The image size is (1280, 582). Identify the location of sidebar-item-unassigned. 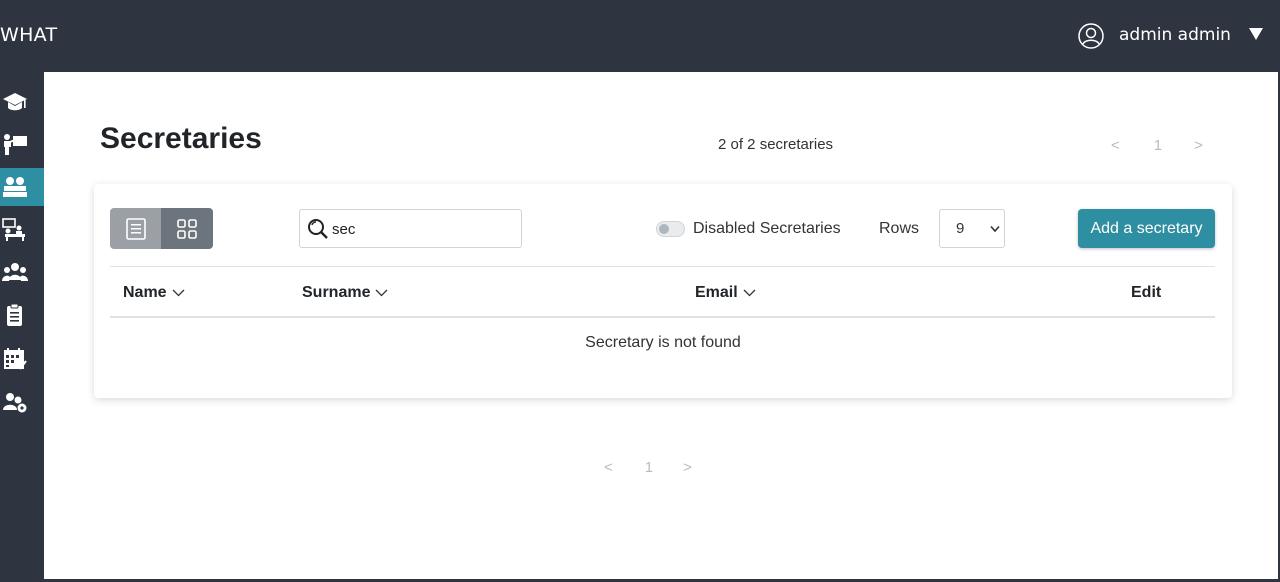
(22, 403).